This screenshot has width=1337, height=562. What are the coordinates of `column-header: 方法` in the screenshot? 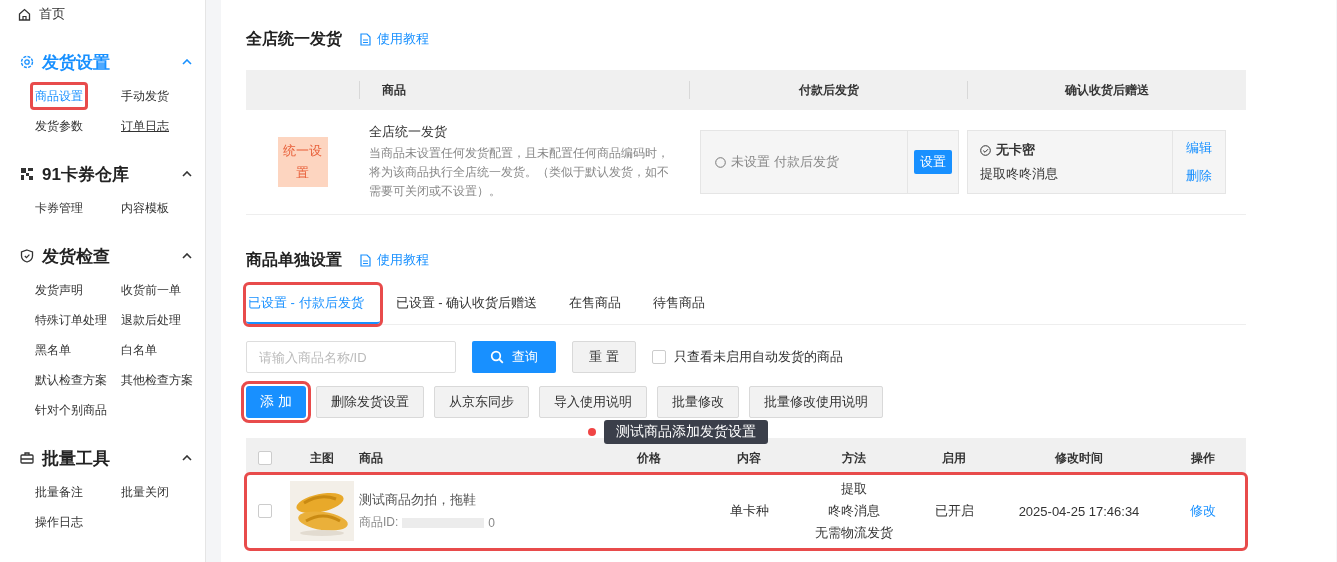 It's located at (854, 458).